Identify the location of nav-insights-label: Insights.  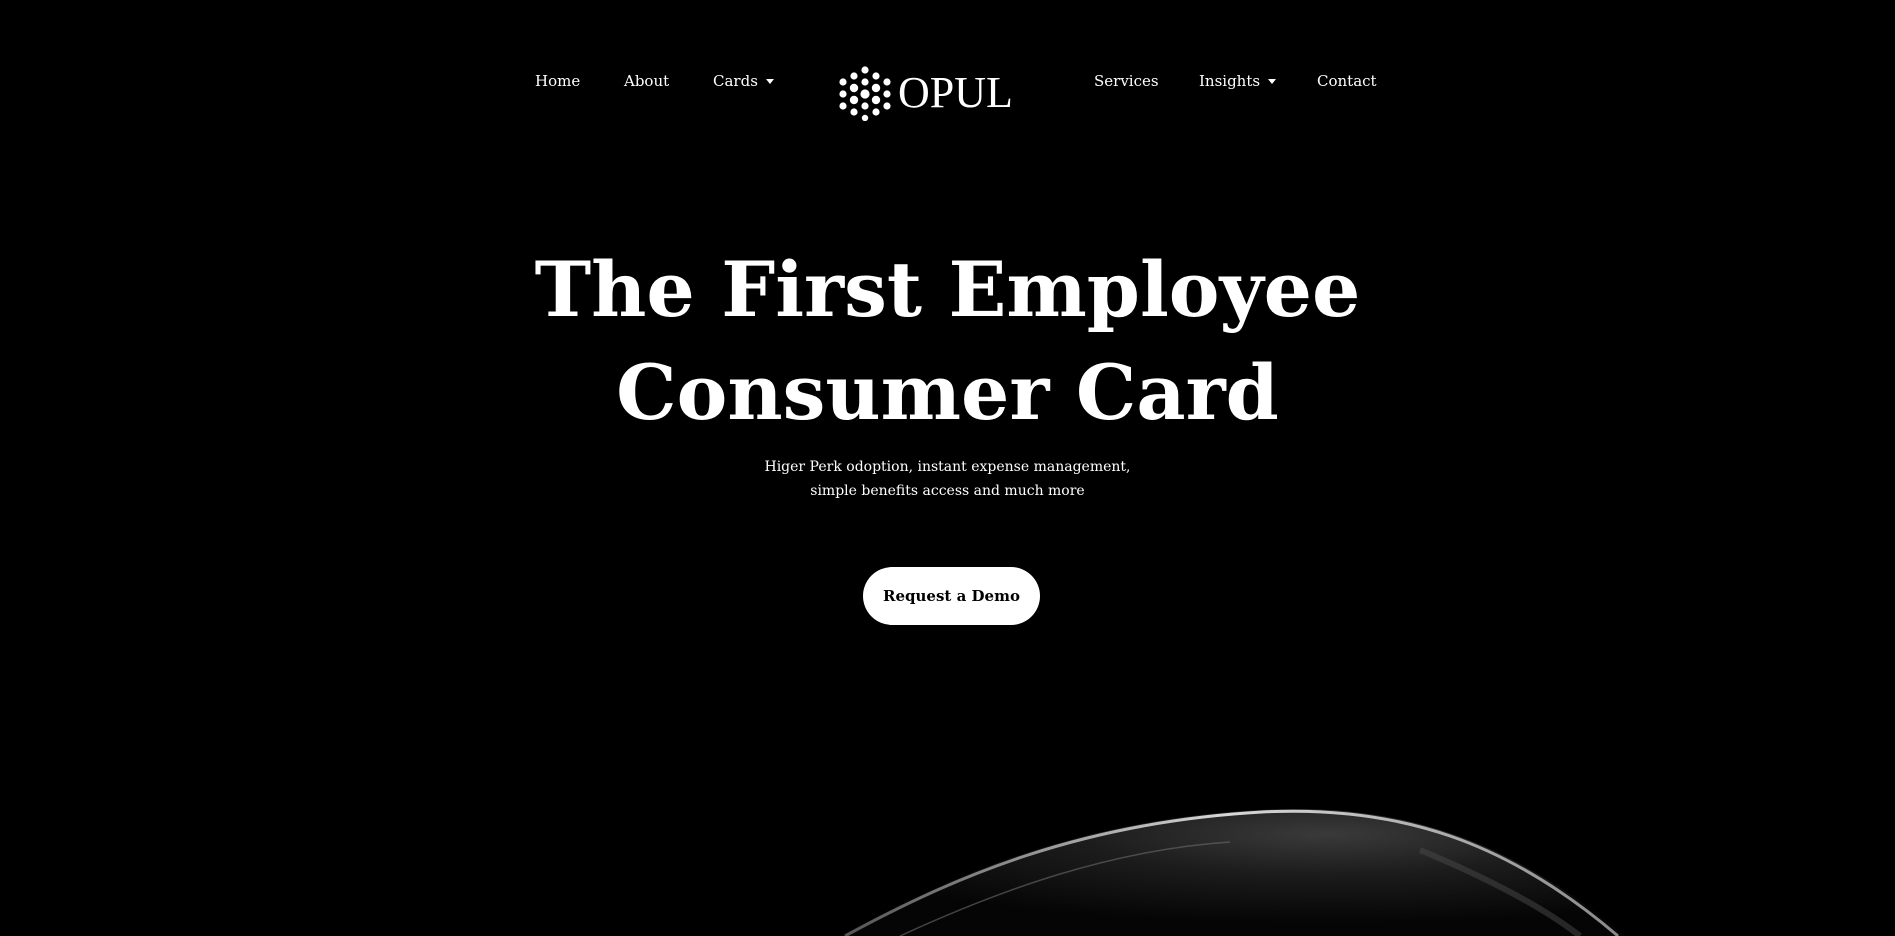
(1230, 81).